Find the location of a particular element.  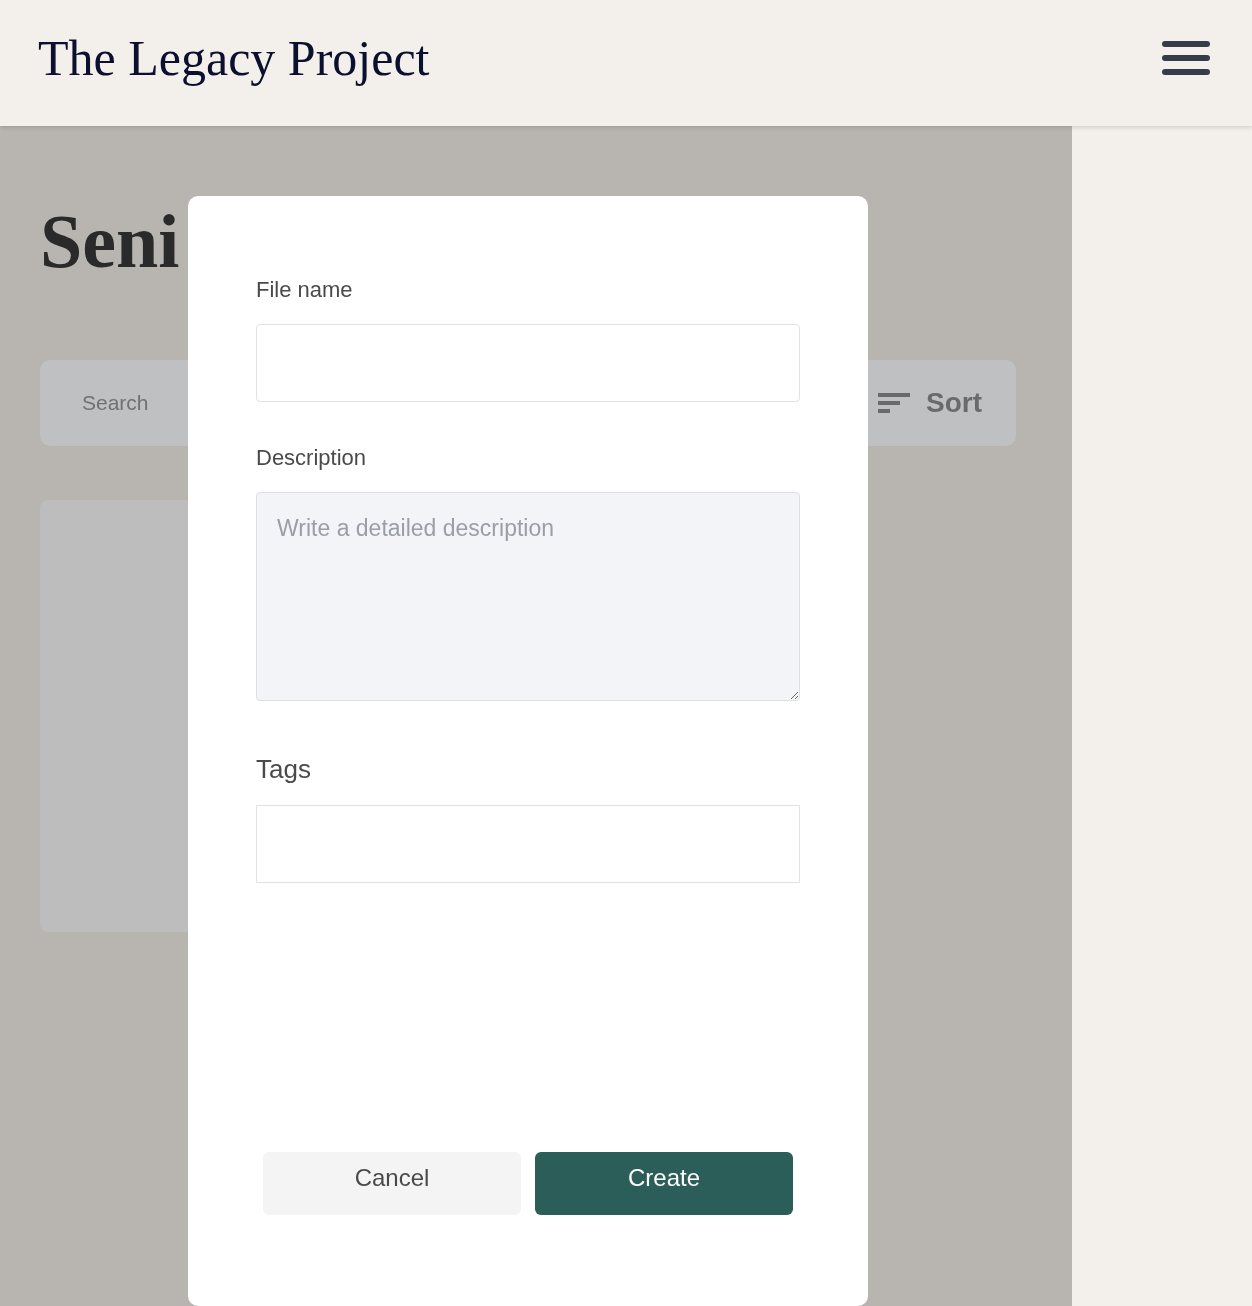

input-field is located at coordinates (528, 363).